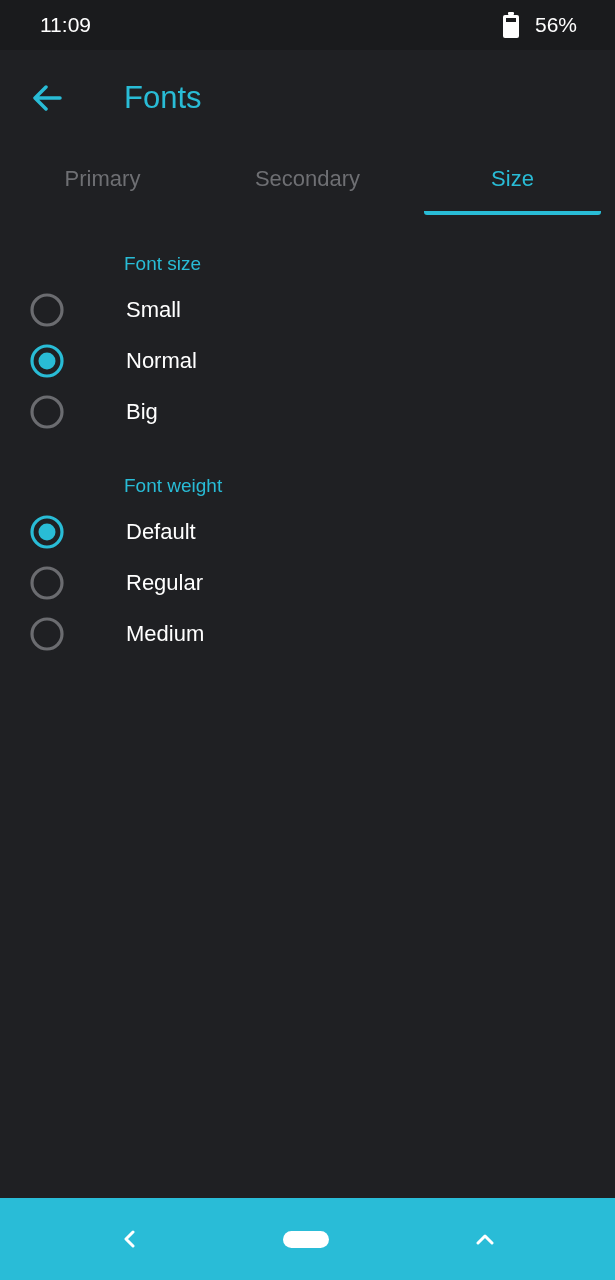 Image resolution: width=615 pixels, height=1280 pixels. I want to click on battery-percent: 56%, so click(555, 25).